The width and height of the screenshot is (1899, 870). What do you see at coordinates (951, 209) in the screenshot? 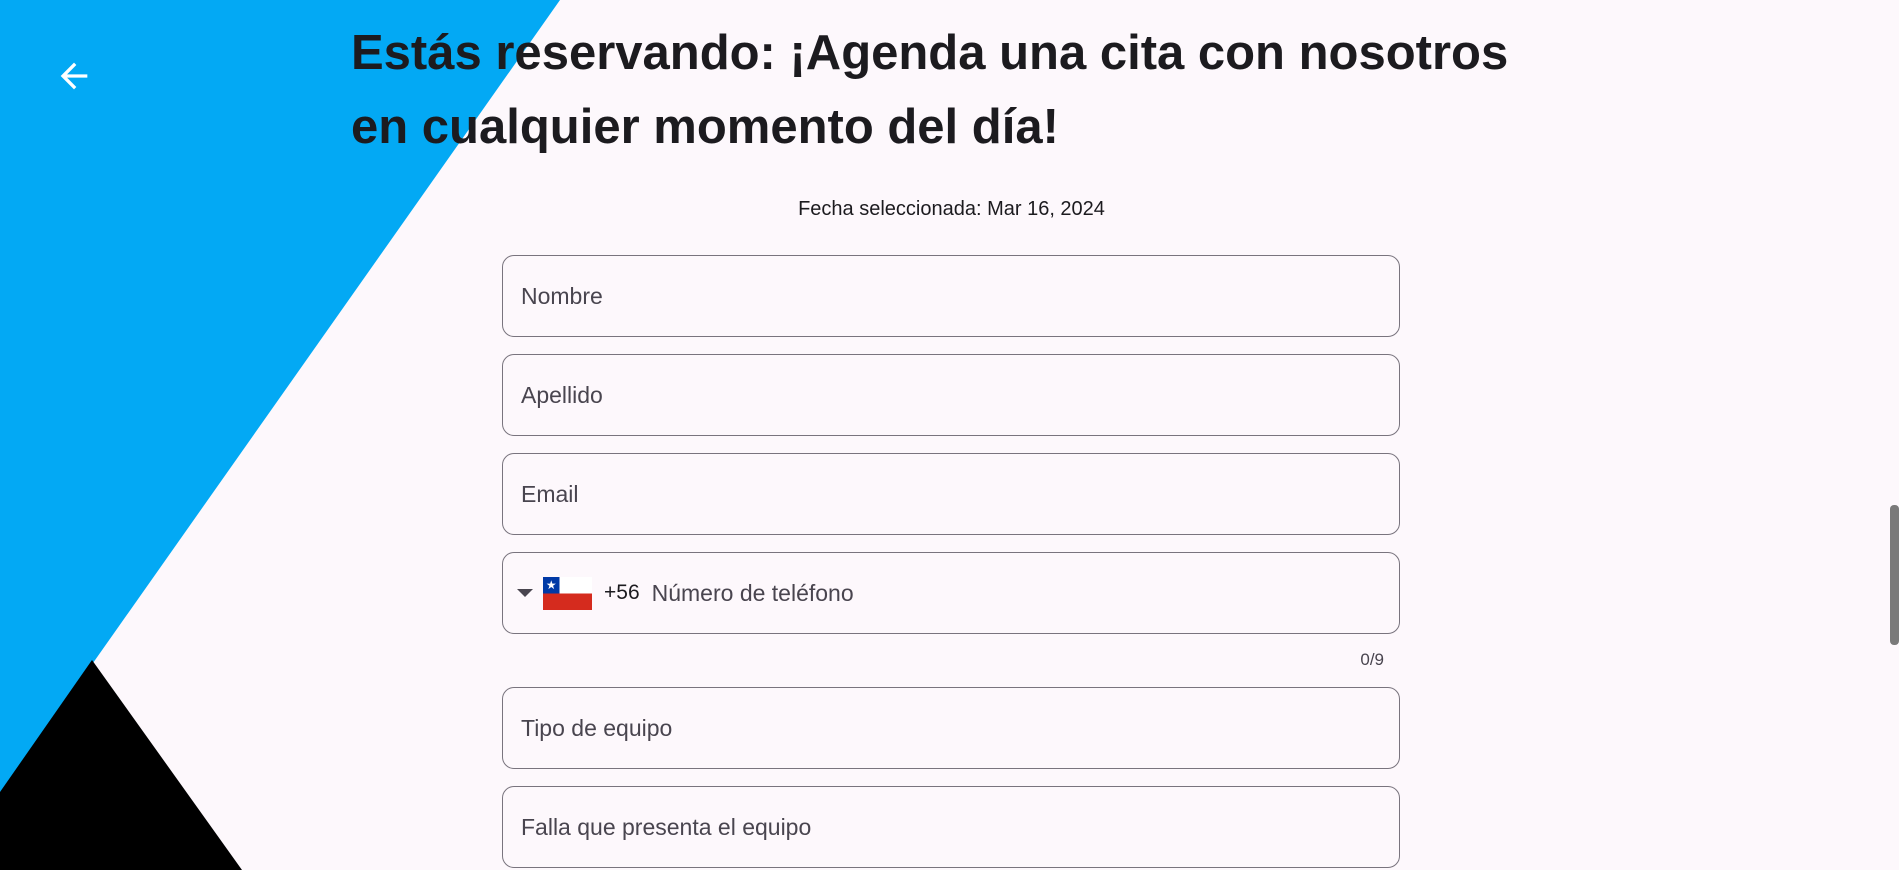
I see `selected-date-label: Fecha seleccionada: Mar 16, 2024` at bounding box center [951, 209].